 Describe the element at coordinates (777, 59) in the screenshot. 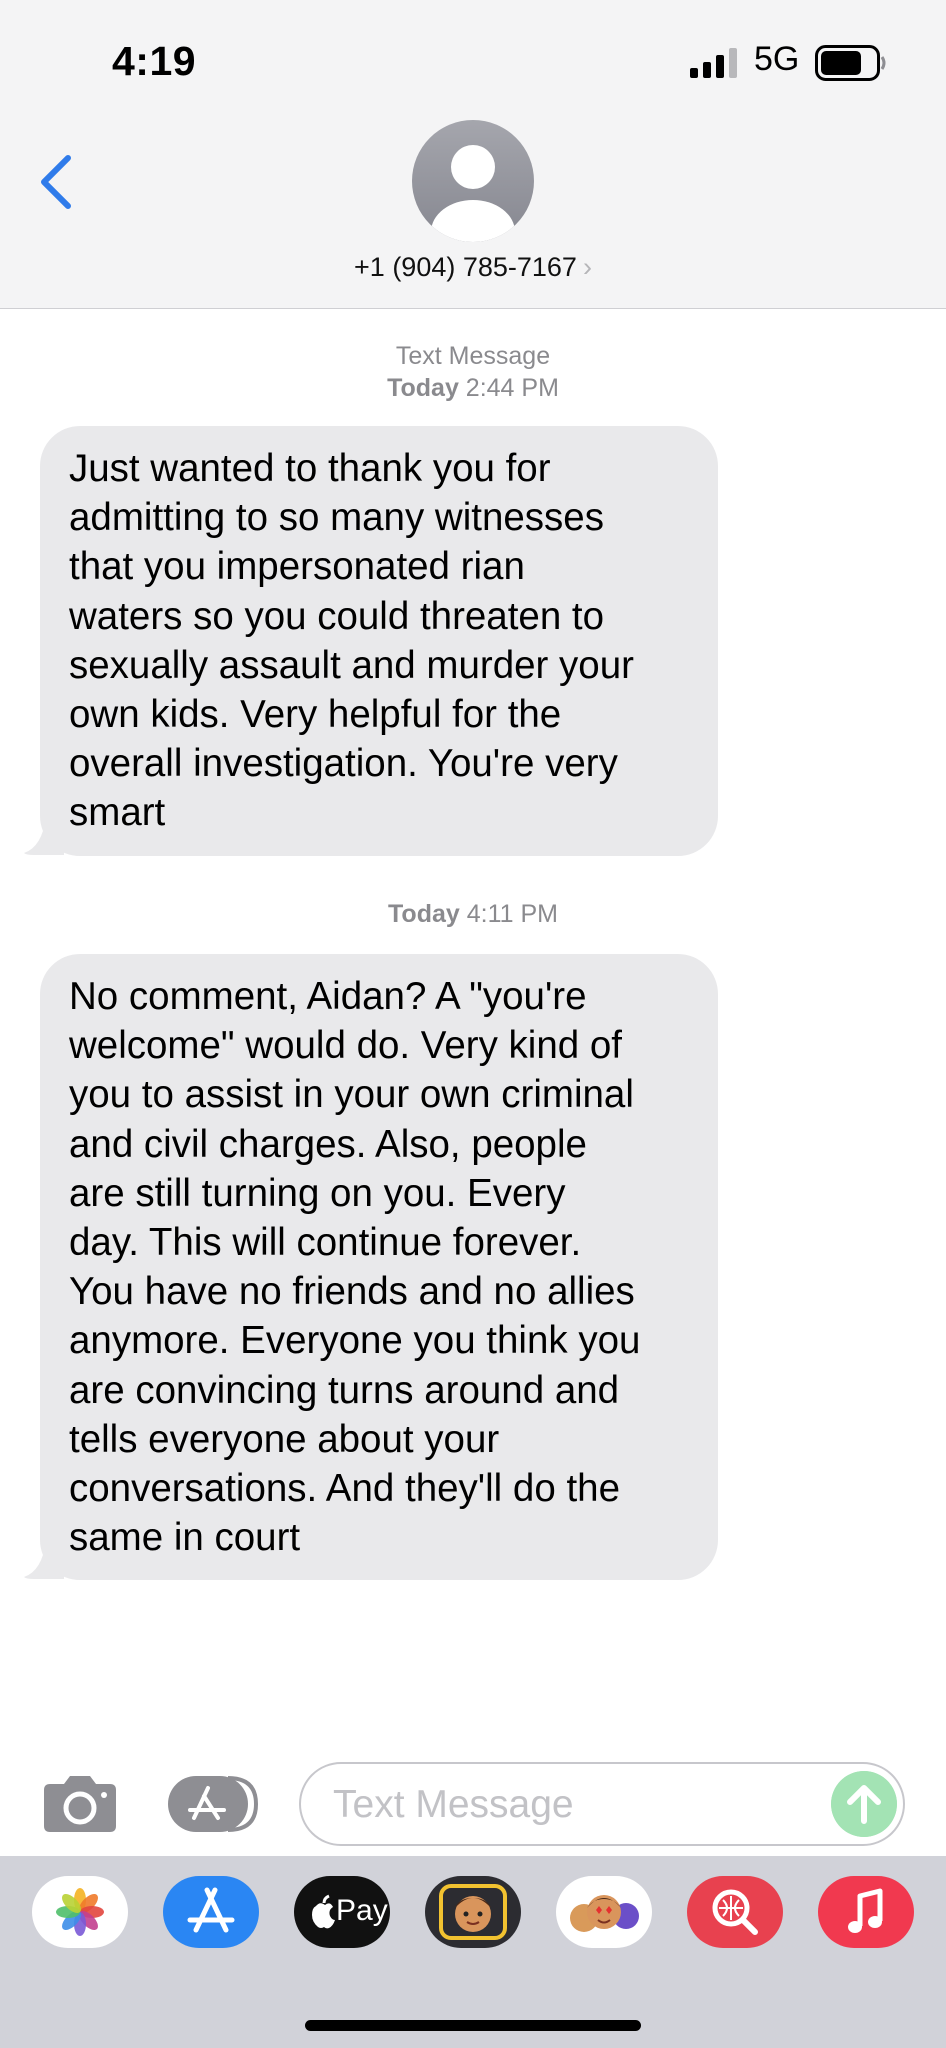

I see `network-type: 5G` at that location.